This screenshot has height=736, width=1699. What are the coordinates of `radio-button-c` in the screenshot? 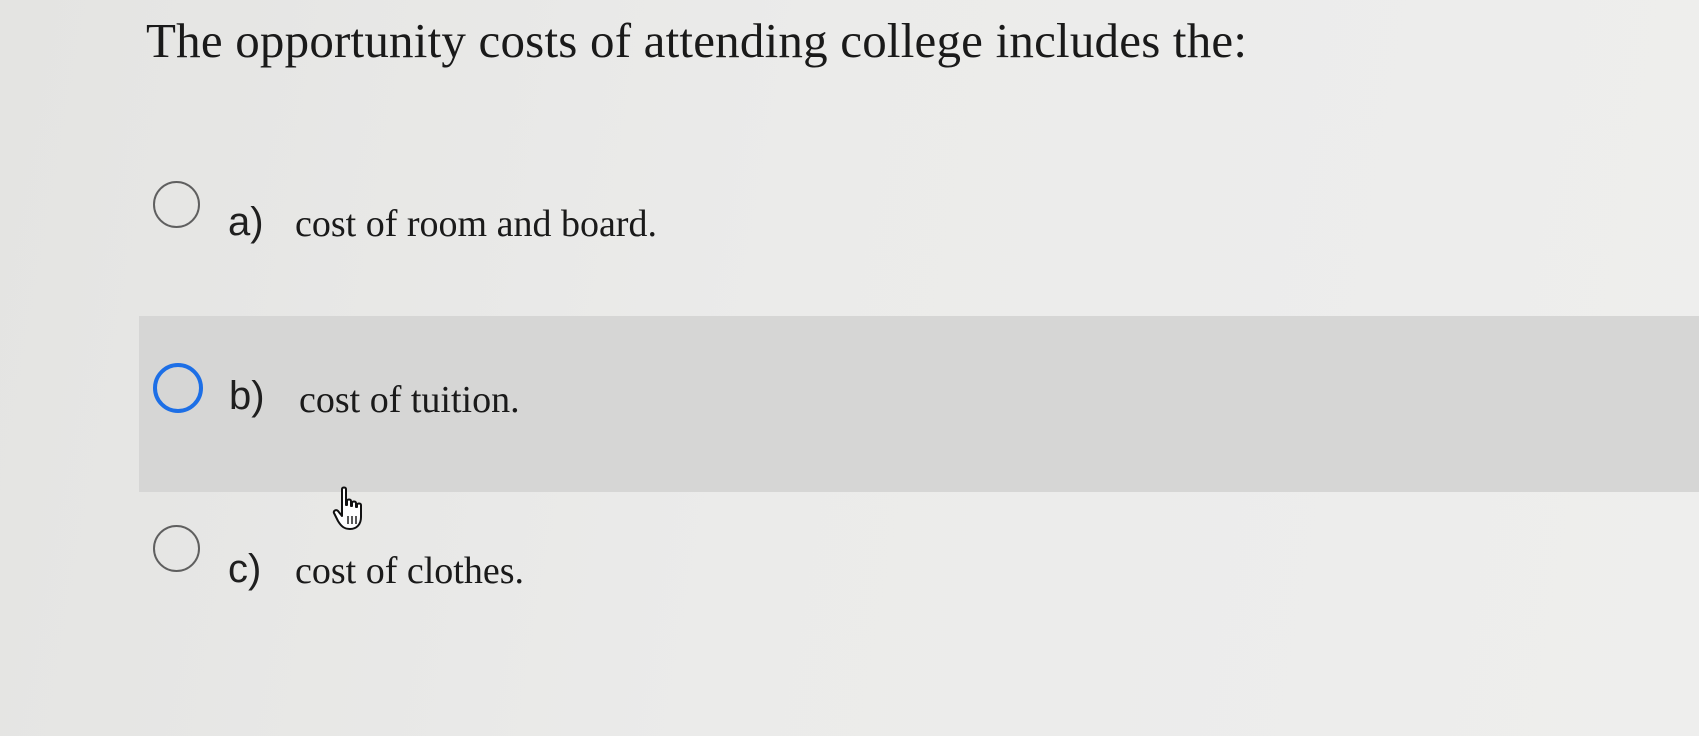 It's located at (176, 548).